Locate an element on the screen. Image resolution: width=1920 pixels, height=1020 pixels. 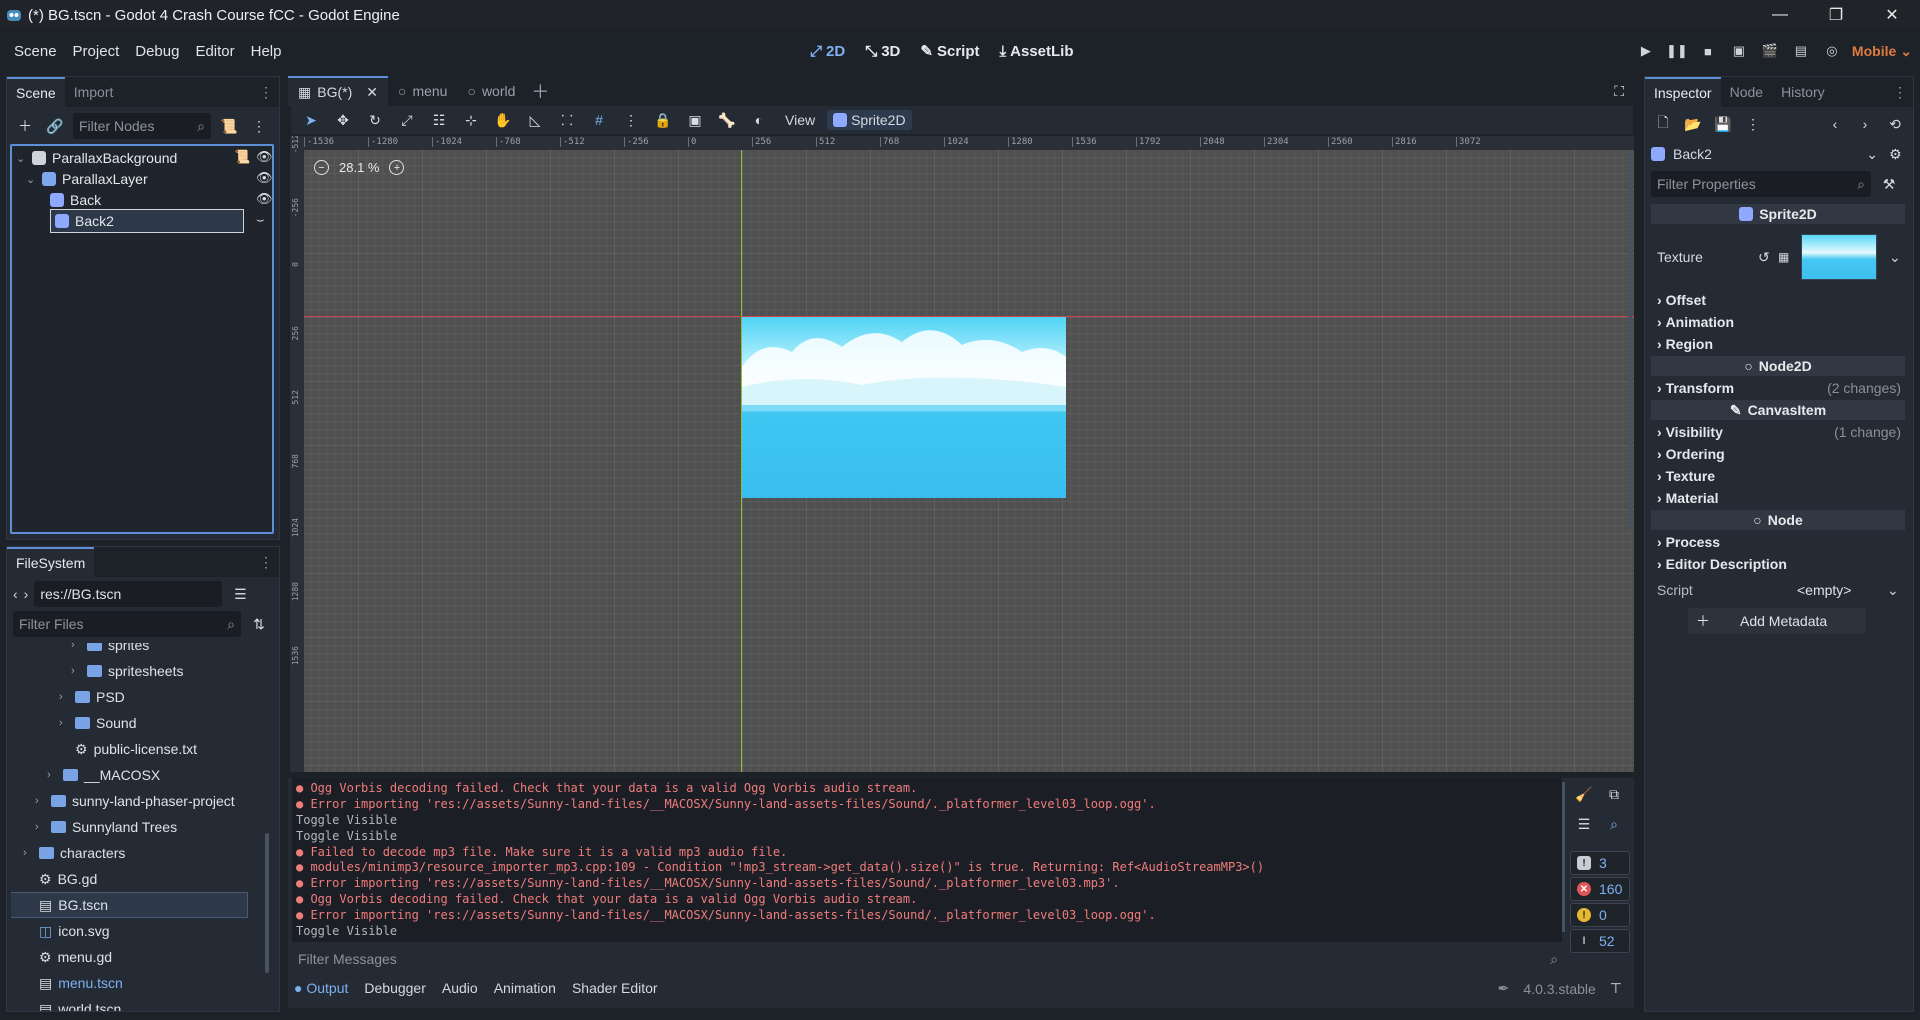
file-item: › Sunnyland Trees is located at coordinates (94, 827).